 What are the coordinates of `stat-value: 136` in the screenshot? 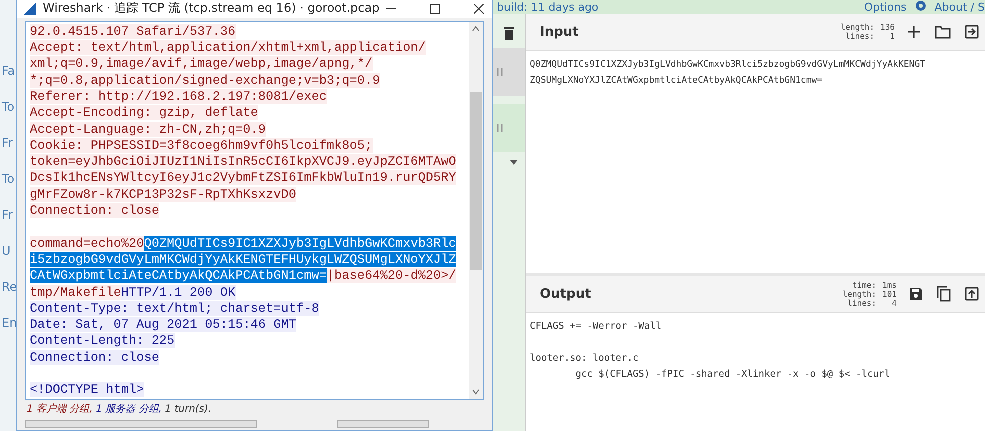 It's located at (887, 27).